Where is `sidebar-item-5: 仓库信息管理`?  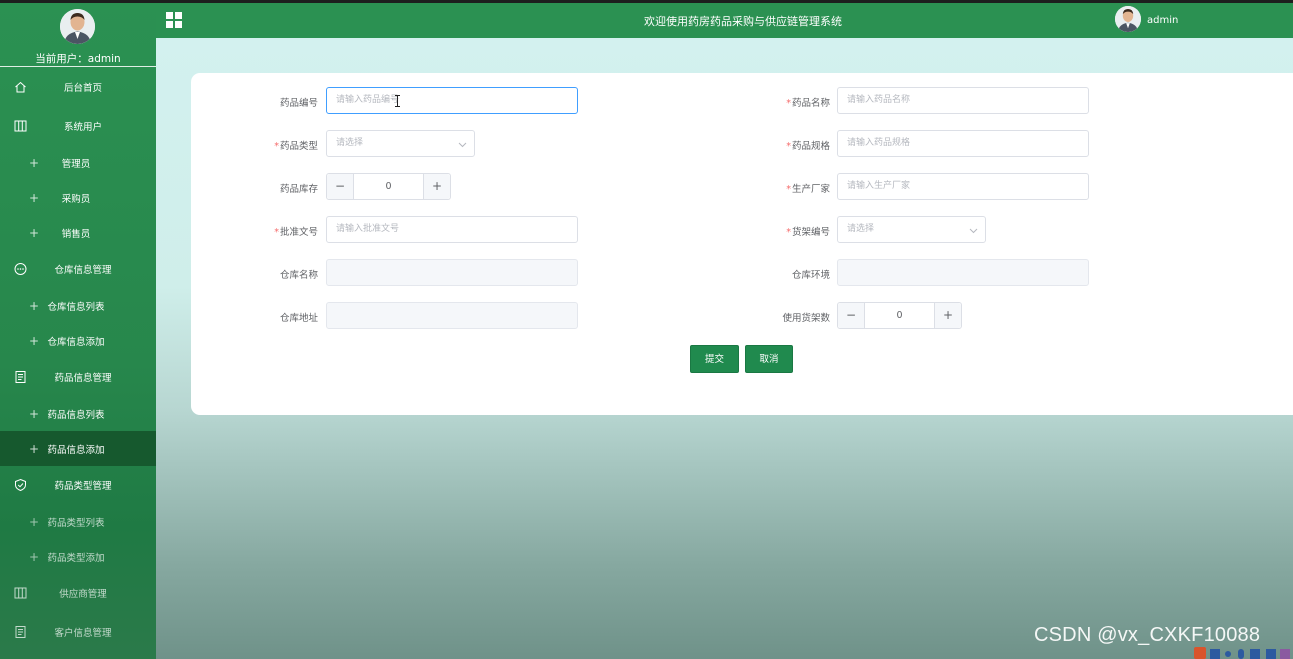
sidebar-item-5: 仓库信息管理 is located at coordinates (78, 269).